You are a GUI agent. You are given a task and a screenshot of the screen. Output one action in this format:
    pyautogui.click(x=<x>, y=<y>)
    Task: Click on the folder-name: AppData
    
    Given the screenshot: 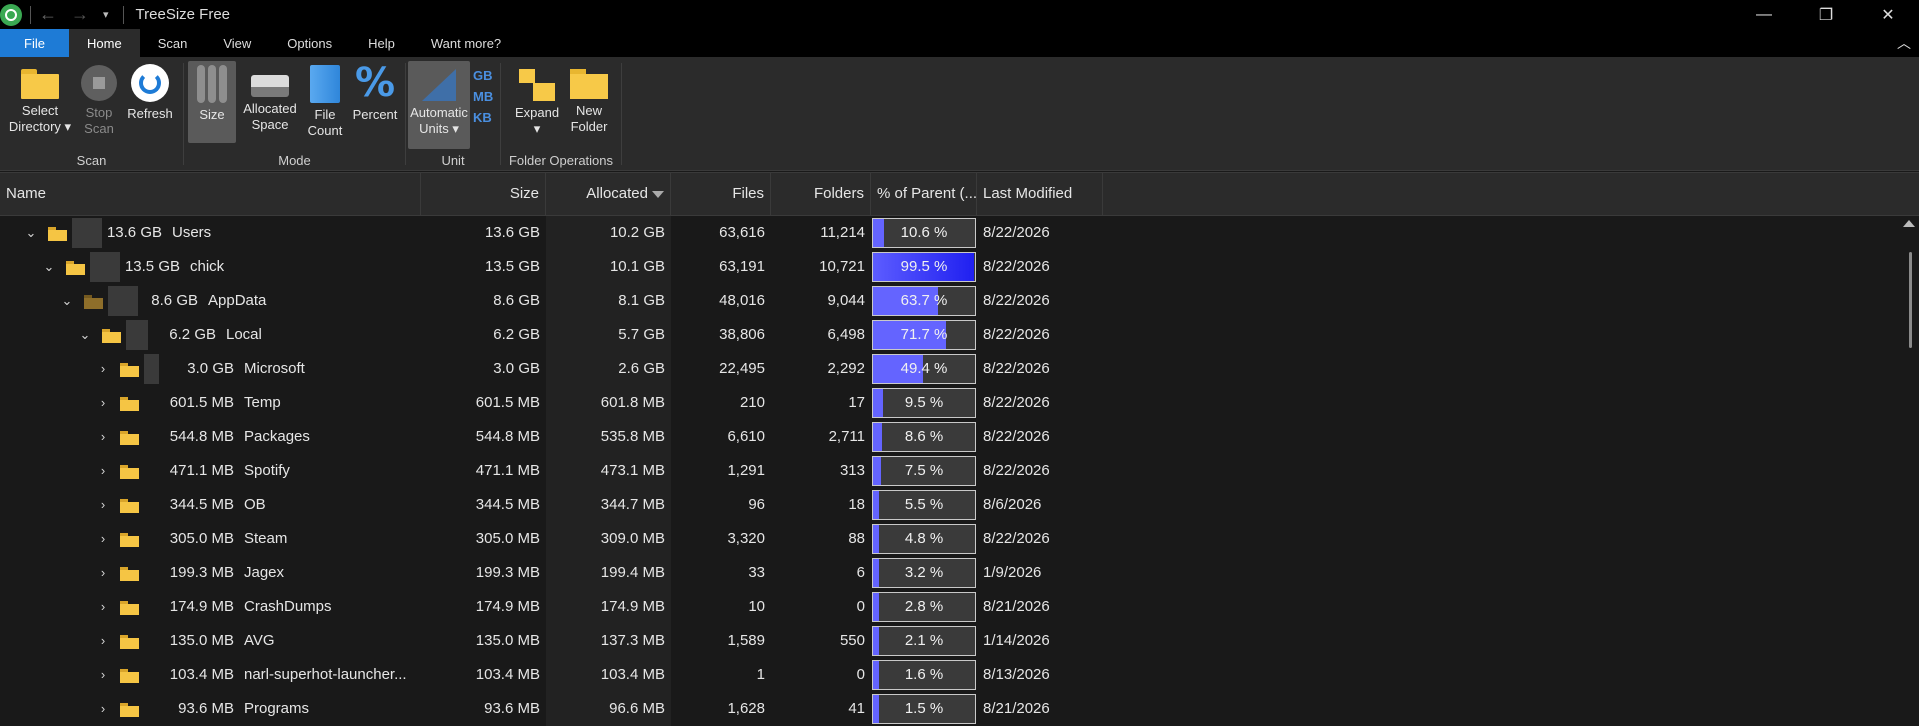 What is the action you would take?
    pyautogui.click(x=311, y=301)
    